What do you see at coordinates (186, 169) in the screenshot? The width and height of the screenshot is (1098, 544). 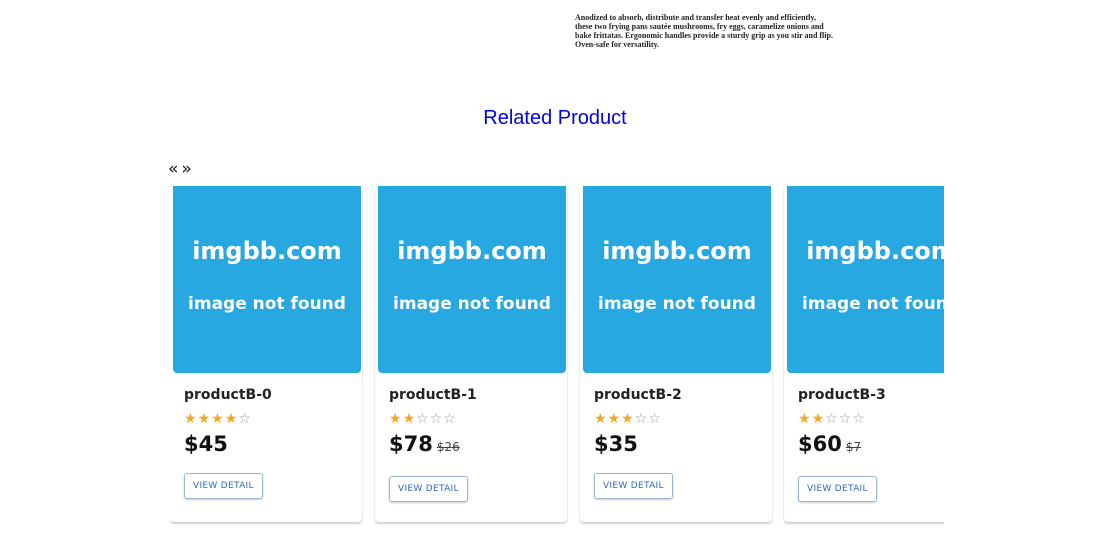 I see `carousel-next-button: »` at bounding box center [186, 169].